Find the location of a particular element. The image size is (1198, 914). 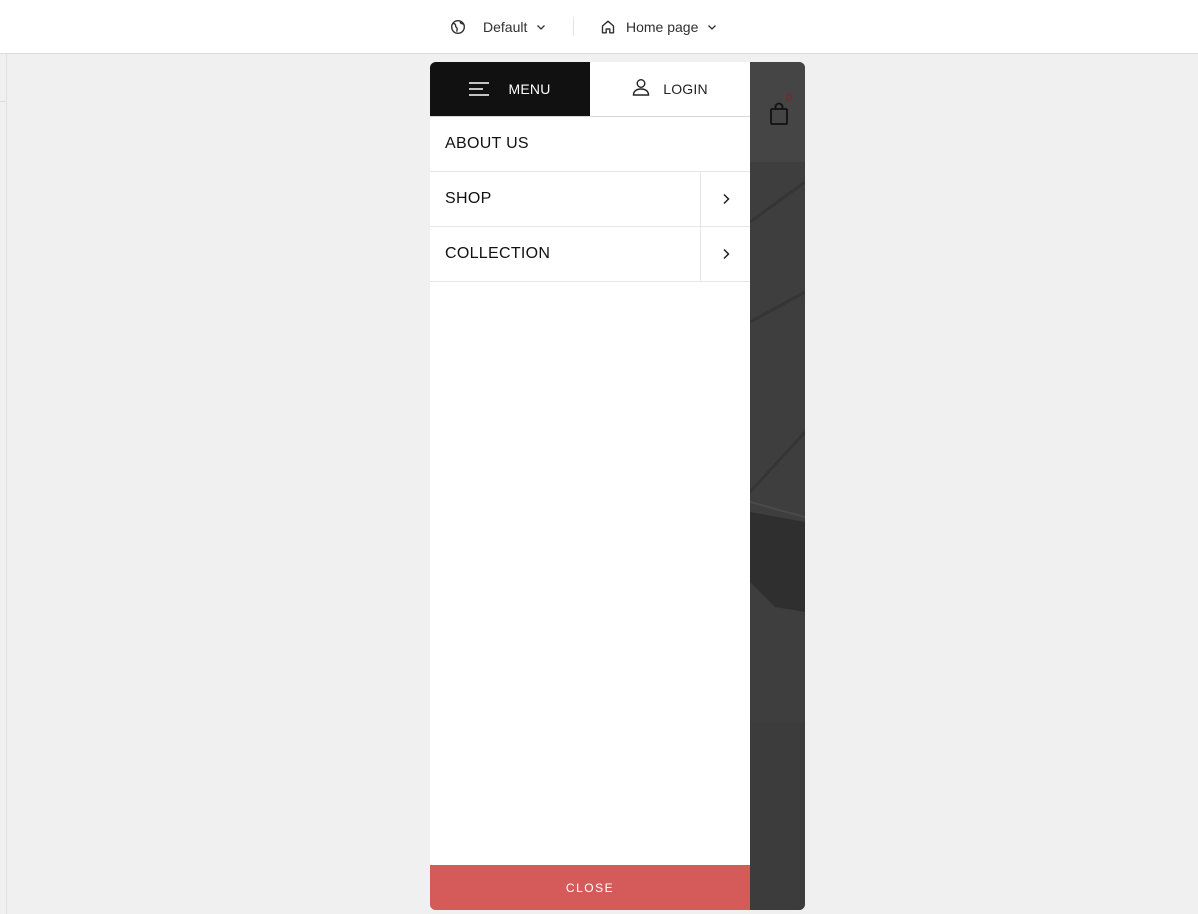

menu-list: ABOUT US SHOP COLLECTION is located at coordinates (590, 199).